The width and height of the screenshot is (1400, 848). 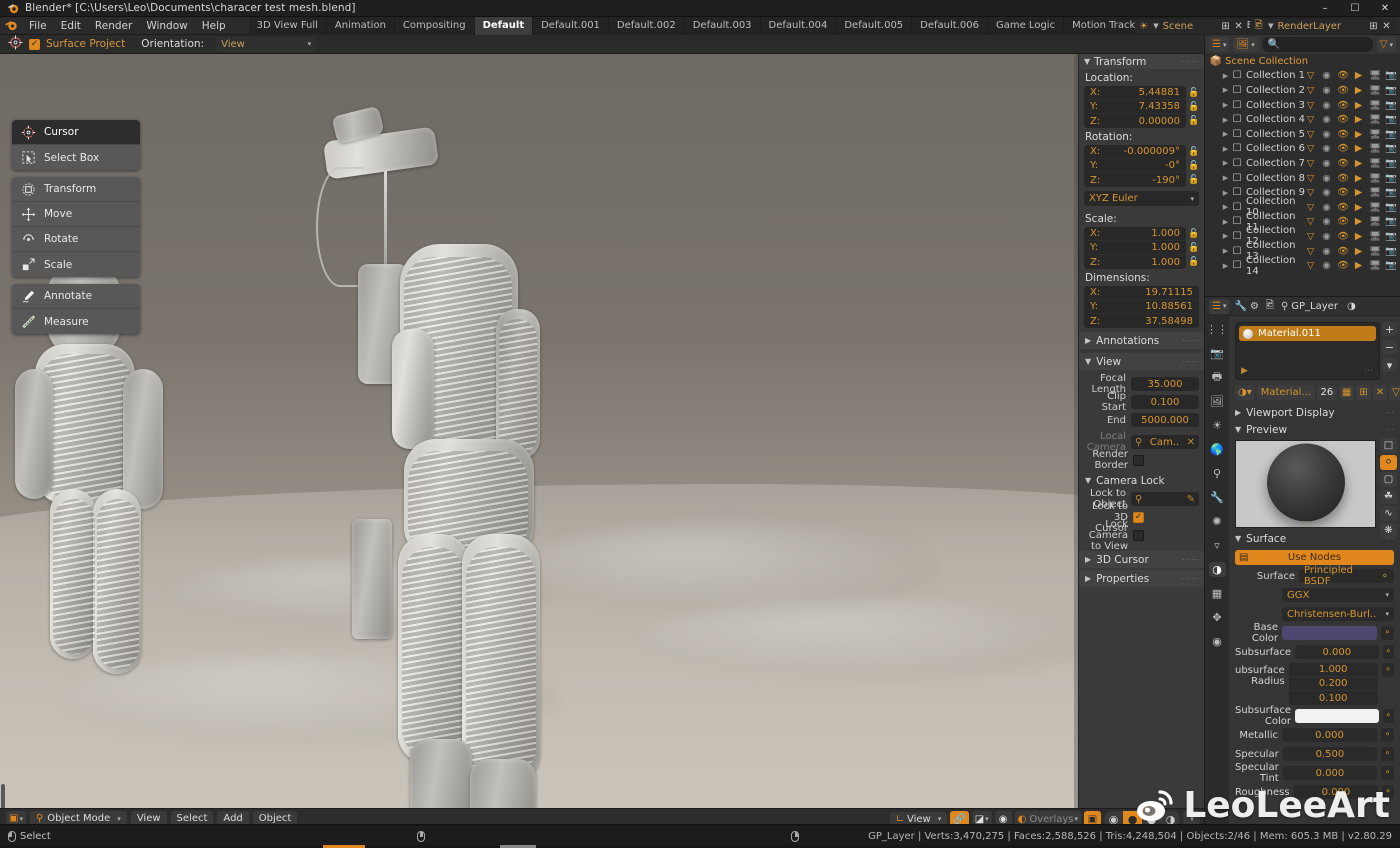 What do you see at coordinates (1333, 698) in the screenshot?
I see `subsurface-radius-z: 0.100` at bounding box center [1333, 698].